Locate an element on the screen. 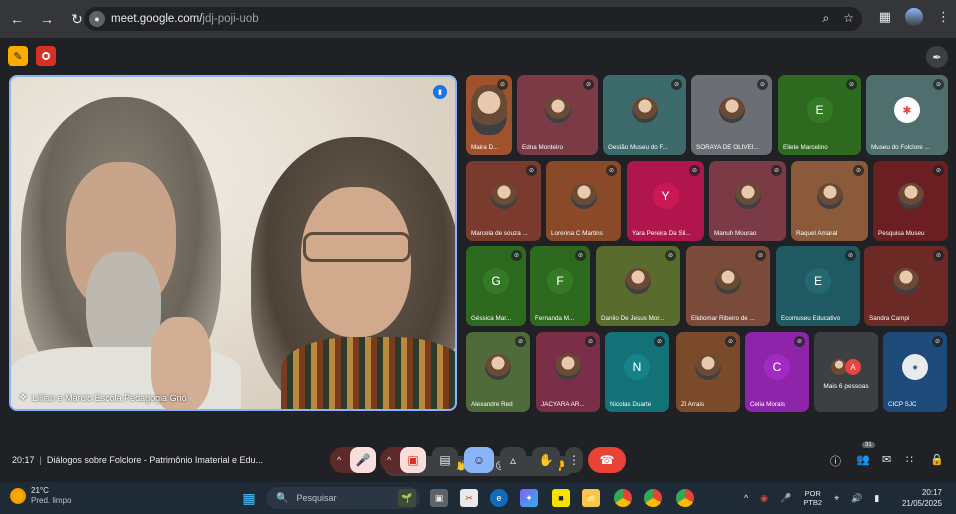 The height and width of the screenshot is (514, 956). emoji-button: ☺ is located at coordinates (479, 460).